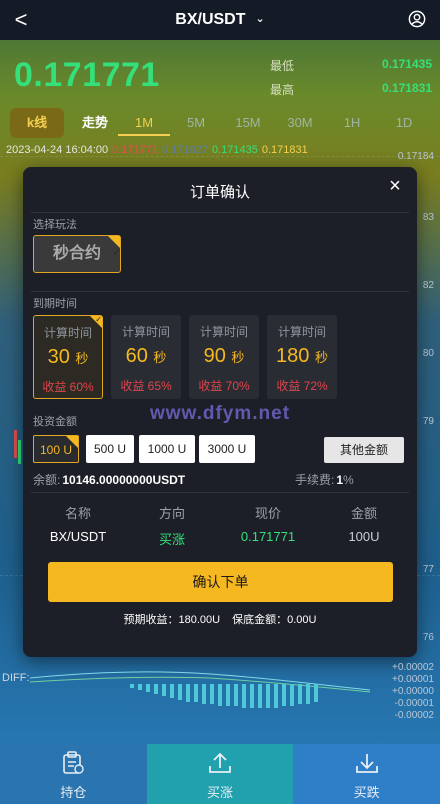 Image resolution: width=440 pixels, height=804 pixels. What do you see at coordinates (87, 75) in the screenshot?
I see `current-price: 0.171771` at bounding box center [87, 75].